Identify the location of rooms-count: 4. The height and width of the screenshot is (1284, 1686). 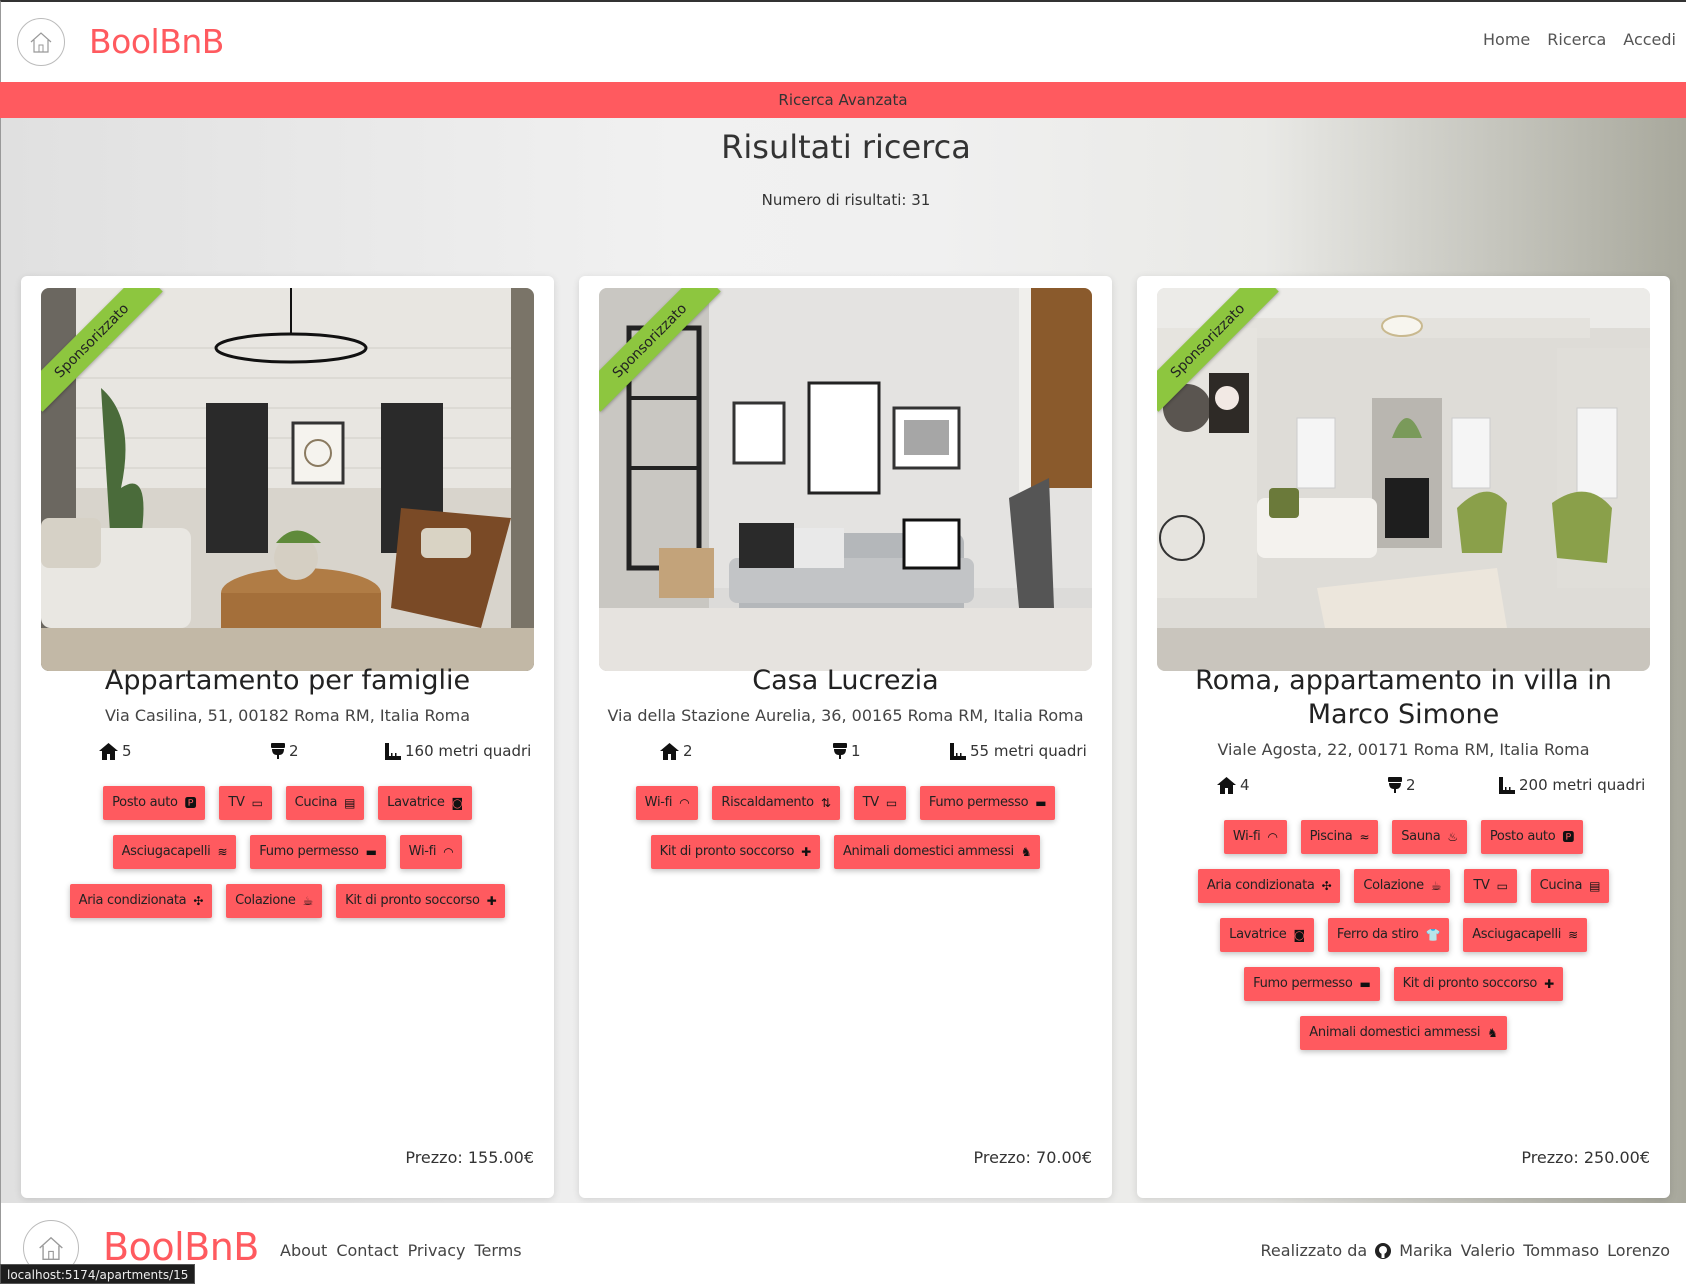
(1245, 785).